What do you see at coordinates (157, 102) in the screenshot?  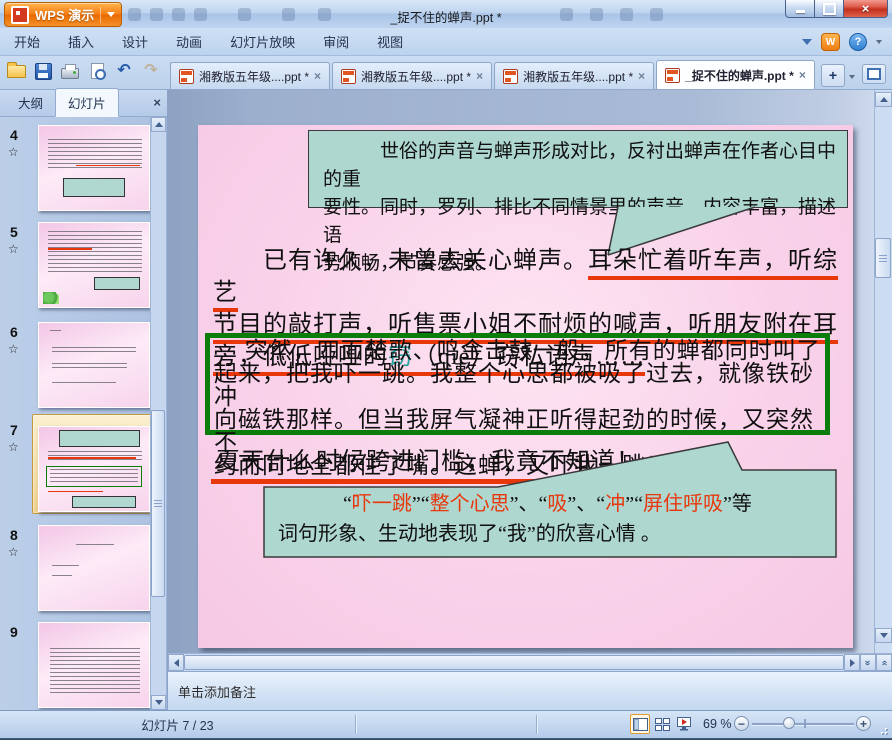 I see `close-panel-icon: ×` at bounding box center [157, 102].